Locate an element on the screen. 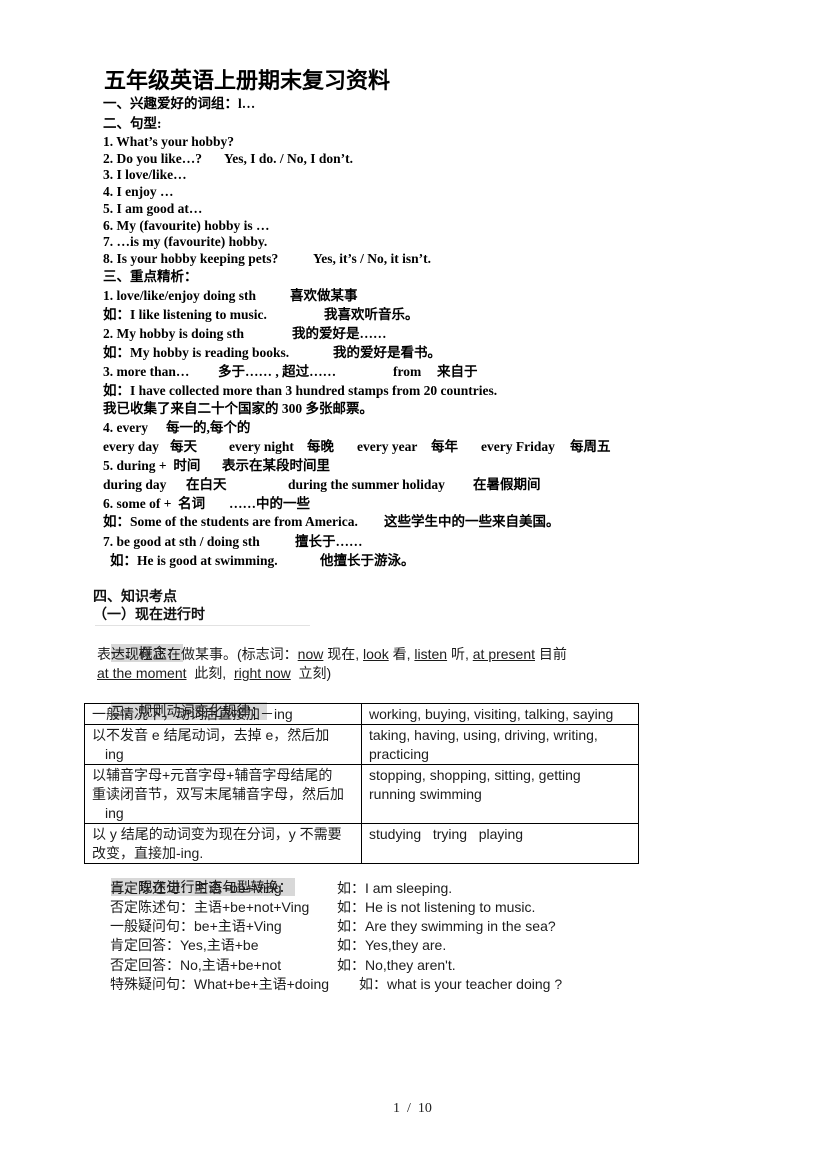 Image resolution: width=826 pixels, height=1169 pixels. key-point: 5. during + 时间 表示在某段时间里 is located at coordinates (303, 466).